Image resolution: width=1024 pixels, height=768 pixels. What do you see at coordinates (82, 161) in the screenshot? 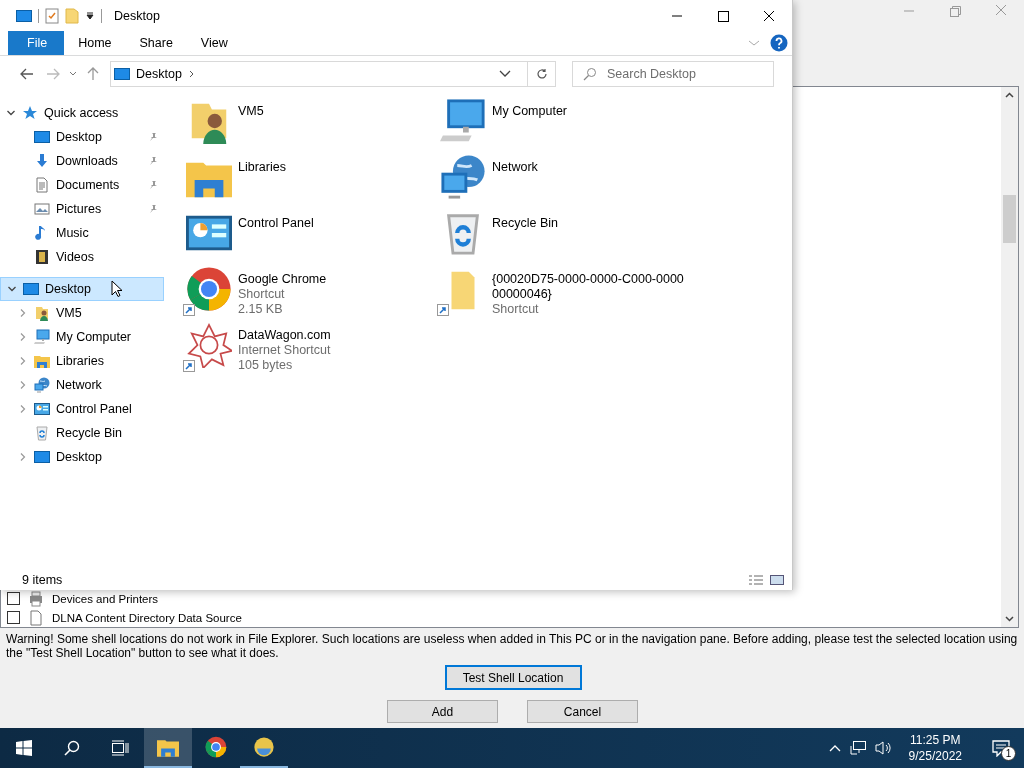
I see `navigation-item: Downloads` at bounding box center [82, 161].